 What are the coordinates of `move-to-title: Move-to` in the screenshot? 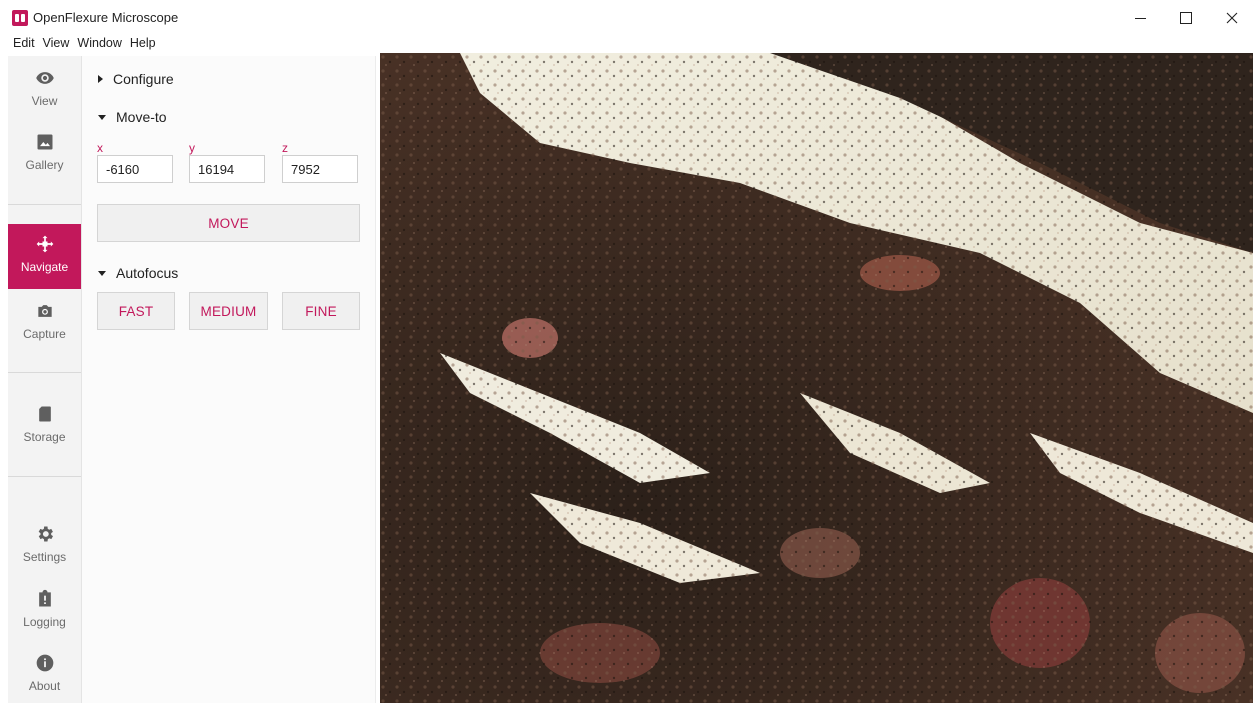 It's located at (141, 117).